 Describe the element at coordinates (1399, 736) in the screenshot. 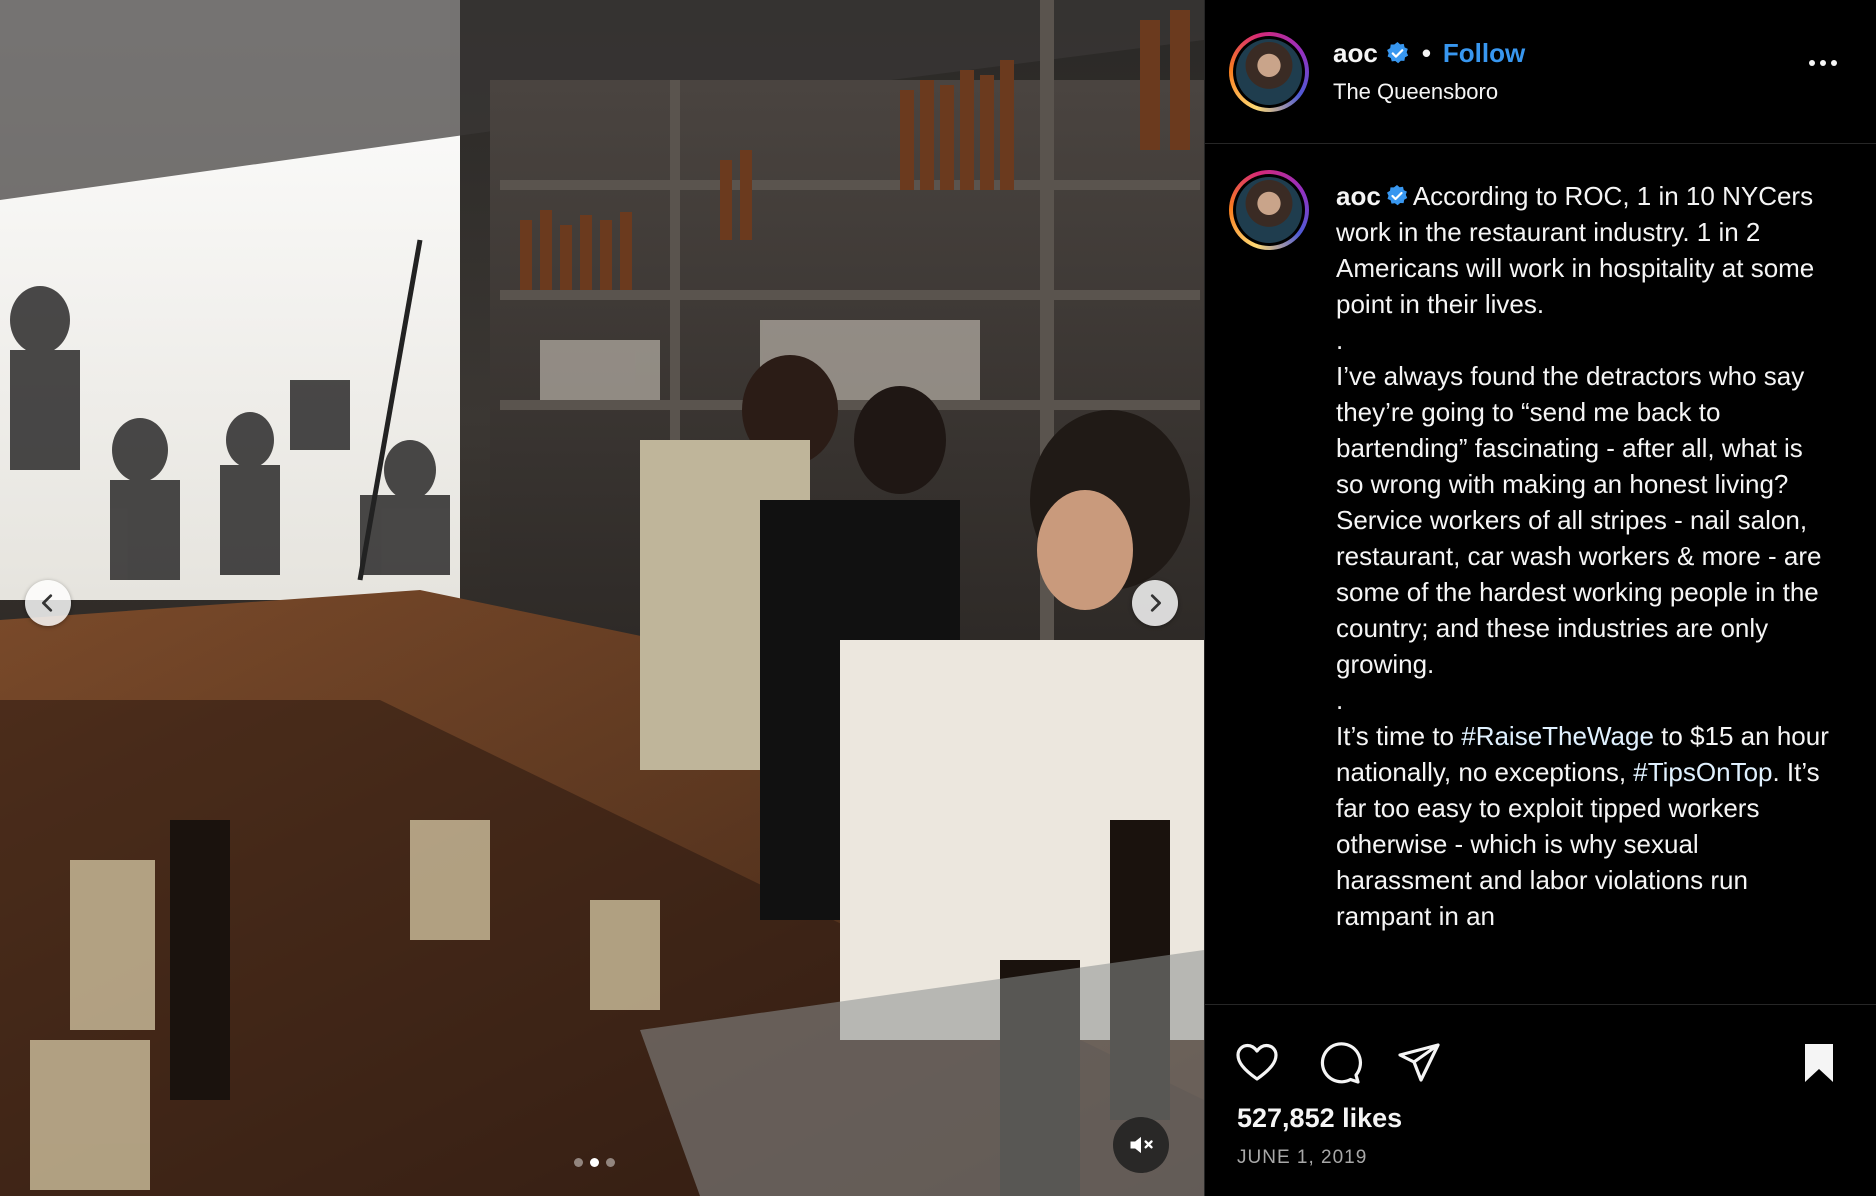

I see `caption-text-run: It’s time to` at that location.